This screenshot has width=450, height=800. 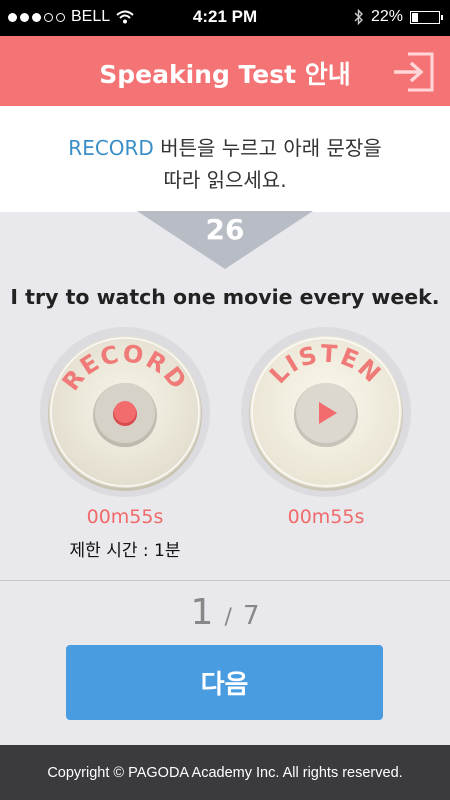 What do you see at coordinates (225, 297) in the screenshot?
I see `question-sentence: I try to watch one movie every week.` at bounding box center [225, 297].